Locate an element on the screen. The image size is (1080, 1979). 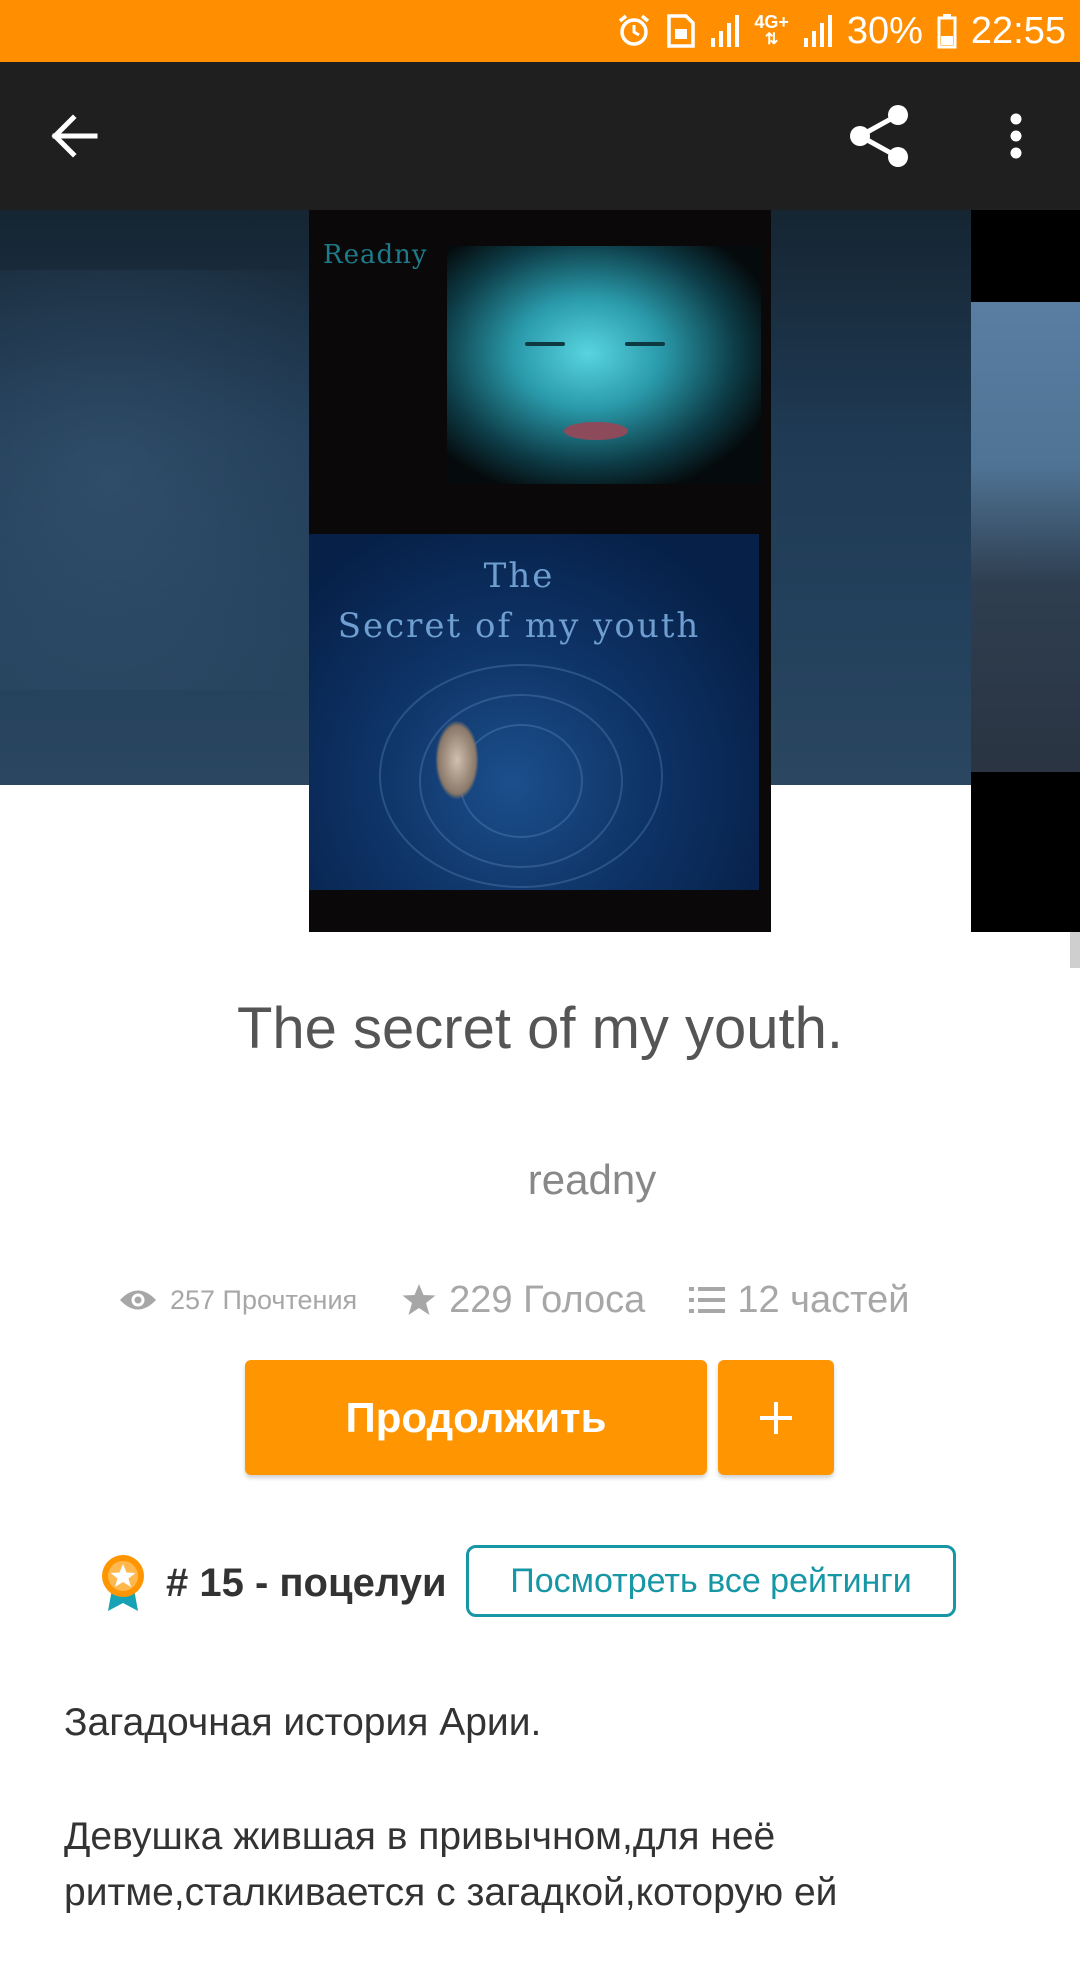
story-title: The secret of my youth. is located at coordinates (540, 1028).